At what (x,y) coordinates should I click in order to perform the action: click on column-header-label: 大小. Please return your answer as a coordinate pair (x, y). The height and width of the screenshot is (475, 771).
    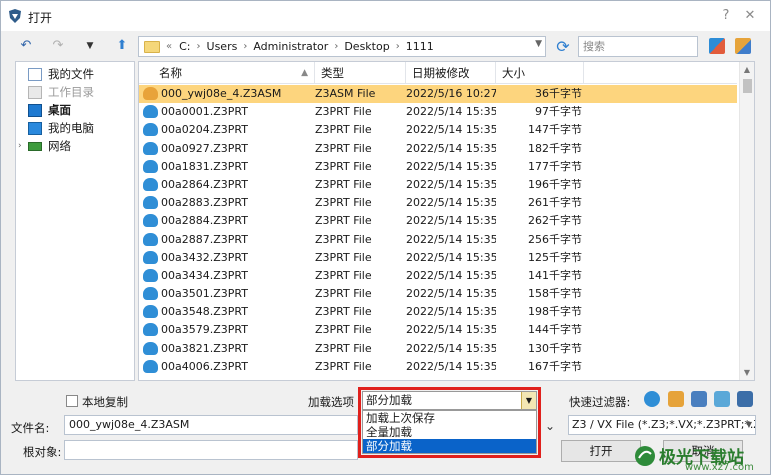
    Looking at the image, I should click on (513, 73).